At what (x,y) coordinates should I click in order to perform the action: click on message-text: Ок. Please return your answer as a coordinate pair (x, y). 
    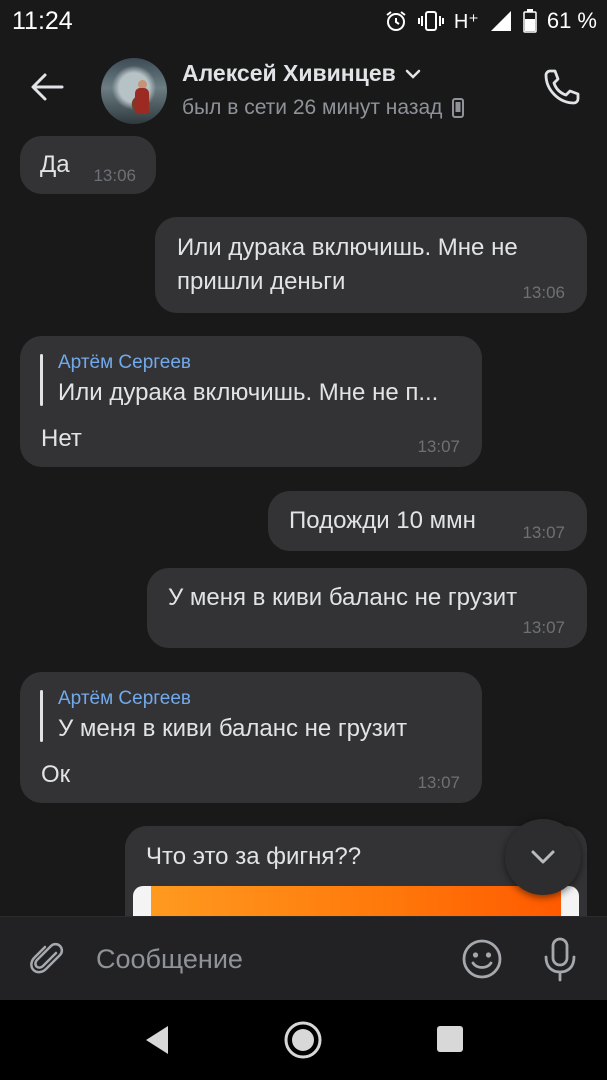
    Looking at the image, I should click on (56, 774).